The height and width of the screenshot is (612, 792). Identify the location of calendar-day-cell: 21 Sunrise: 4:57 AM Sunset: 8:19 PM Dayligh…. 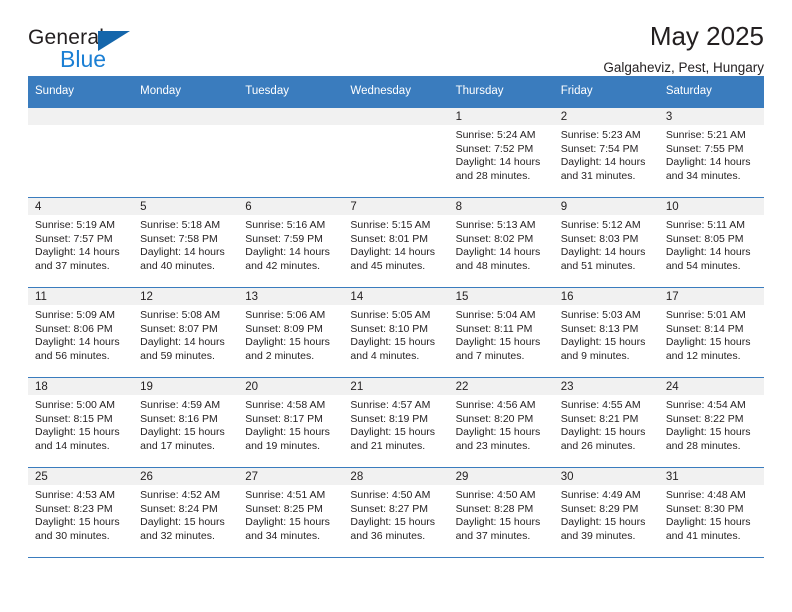
(396, 422).